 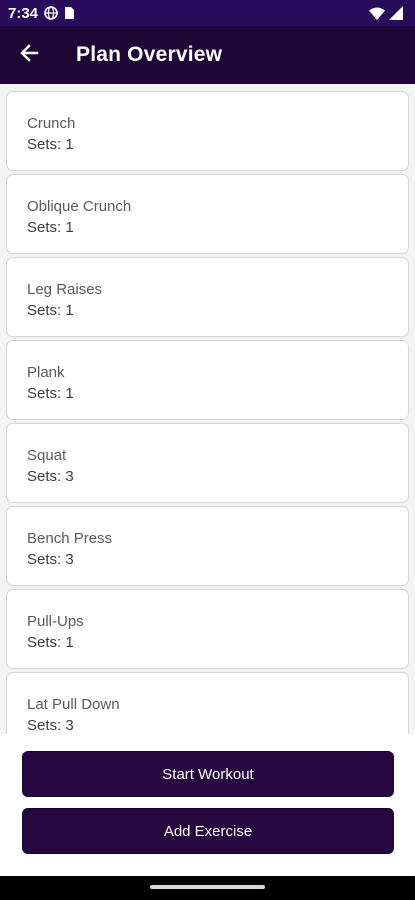 What do you see at coordinates (208, 831) in the screenshot?
I see `add-exercise-button: Add Exercise` at bounding box center [208, 831].